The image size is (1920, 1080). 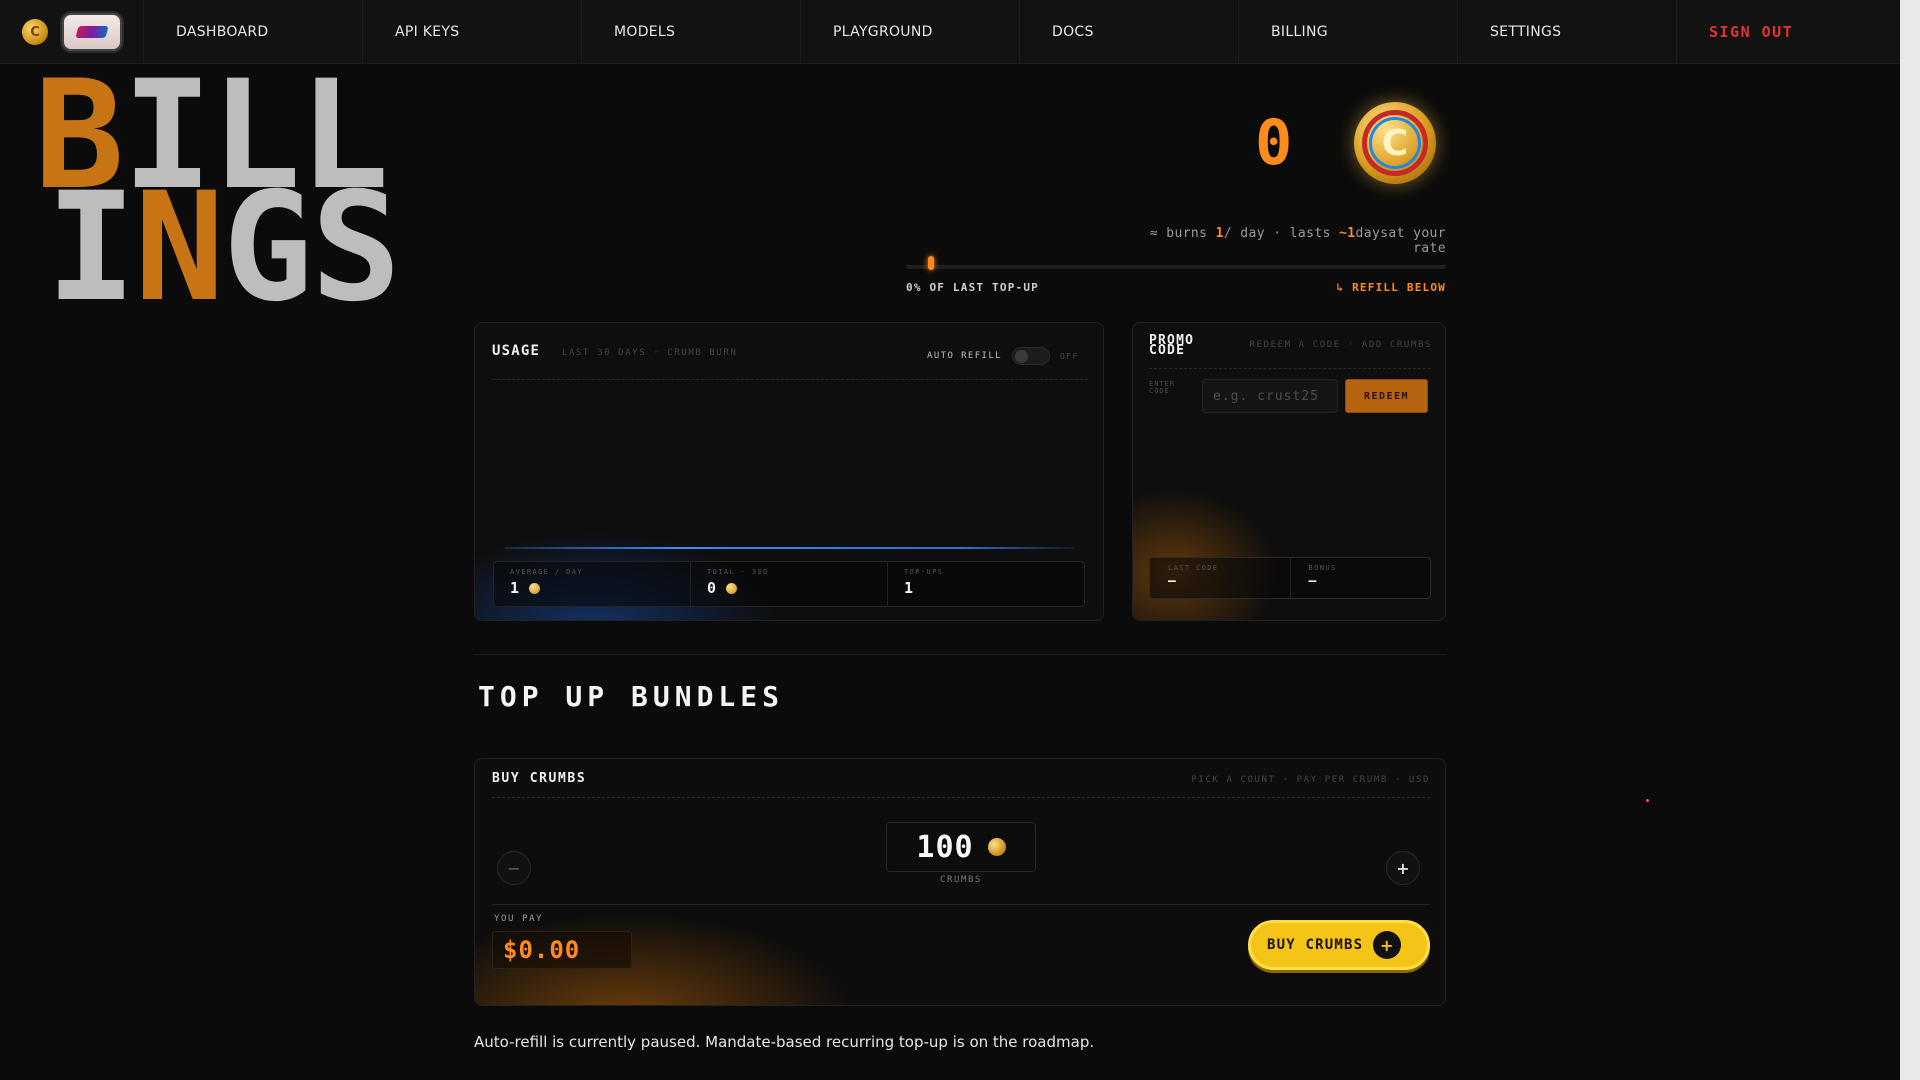 I want to click on stat-average-per-day: AVERAGE / DAY 1, so click(x=592, y=584).